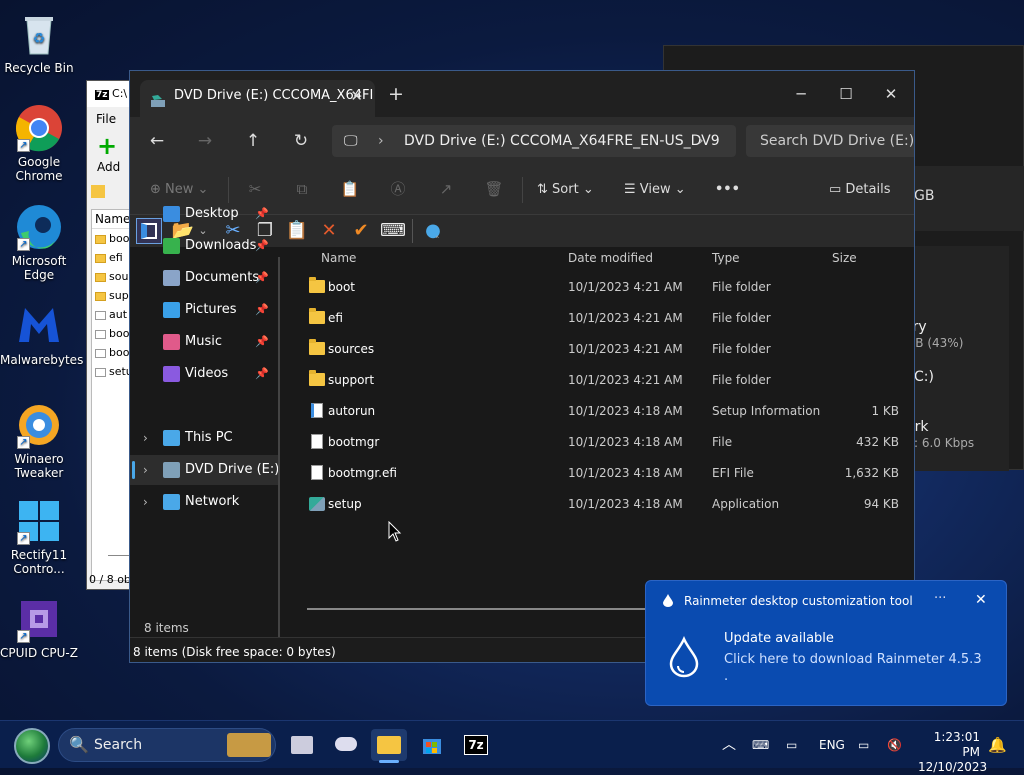 This screenshot has height=775, width=1024. I want to click on desktop-icon-malwarebytes: Malwarebytes, so click(41, 334).